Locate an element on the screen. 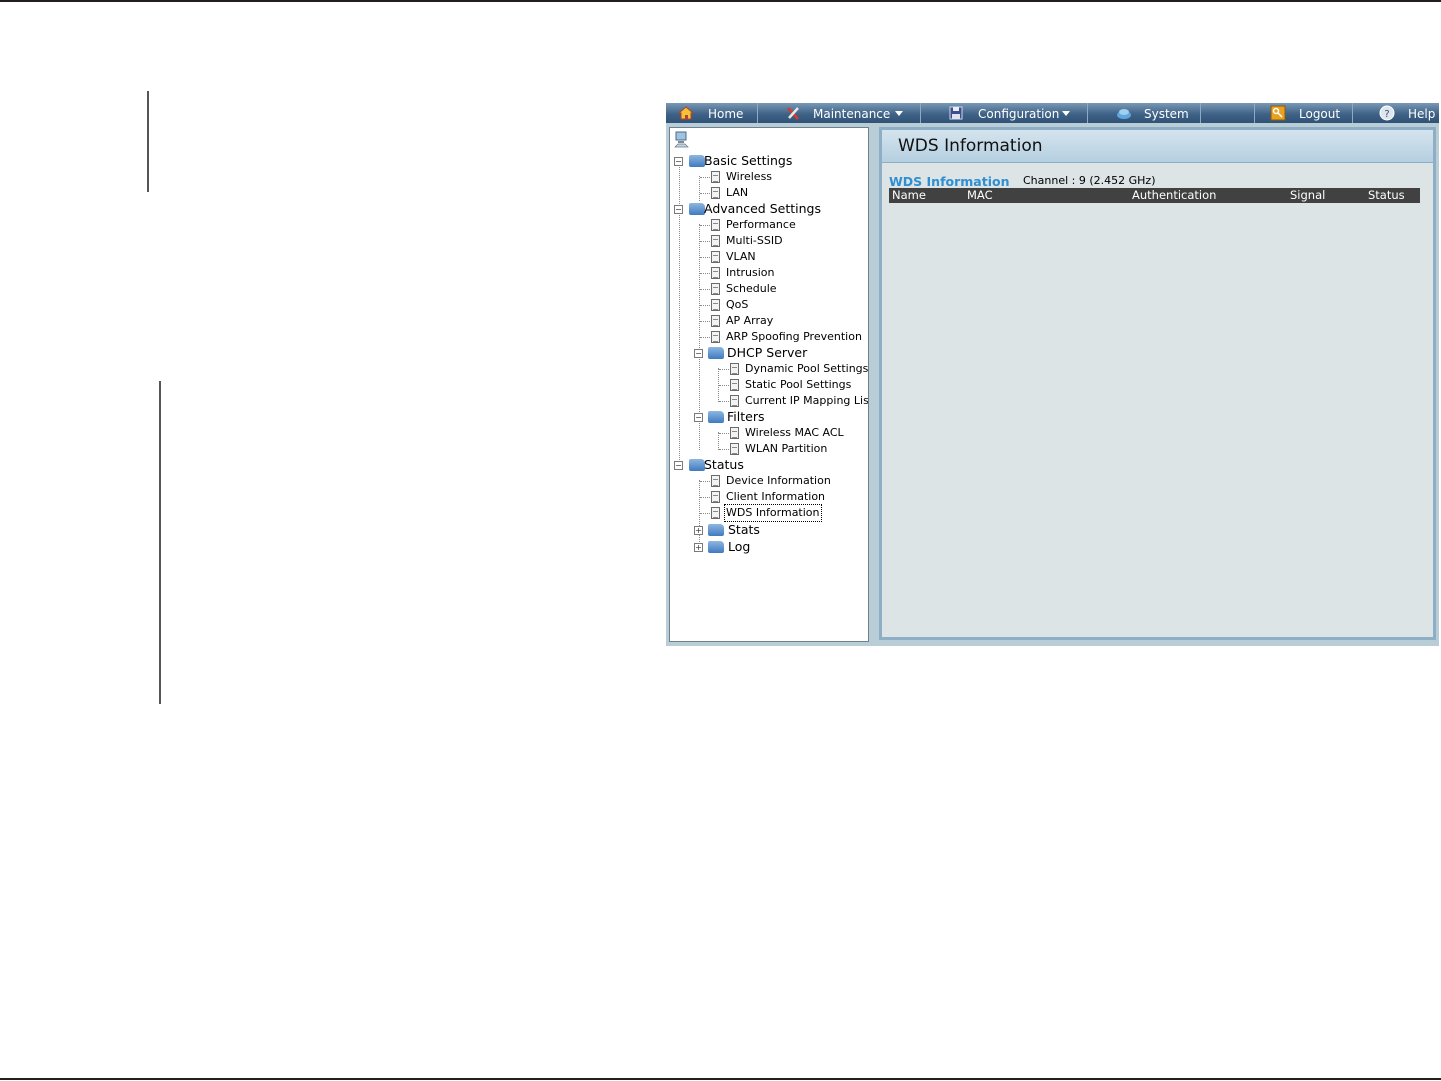 Image resolution: width=1441 pixels, height=1081 pixels. home-icon is located at coordinates (686, 113).